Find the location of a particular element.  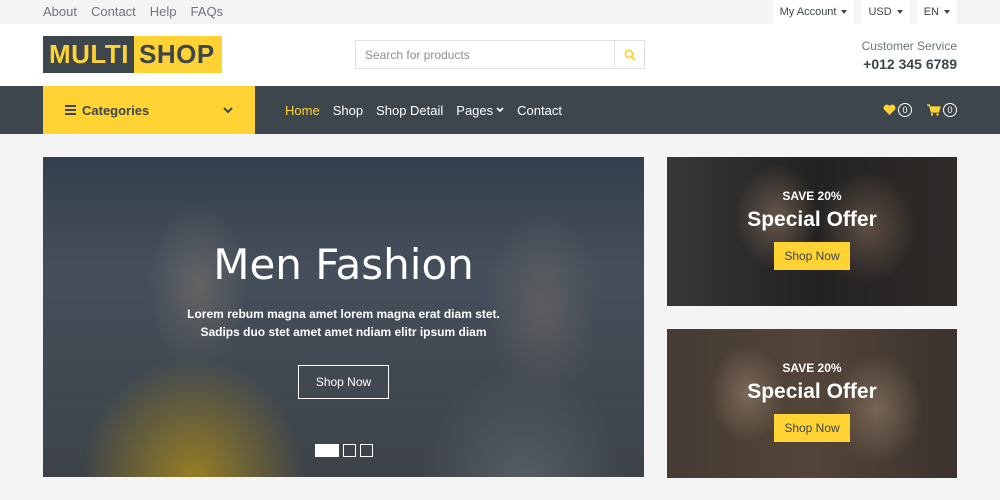

carousel-indicators is located at coordinates (344, 450).